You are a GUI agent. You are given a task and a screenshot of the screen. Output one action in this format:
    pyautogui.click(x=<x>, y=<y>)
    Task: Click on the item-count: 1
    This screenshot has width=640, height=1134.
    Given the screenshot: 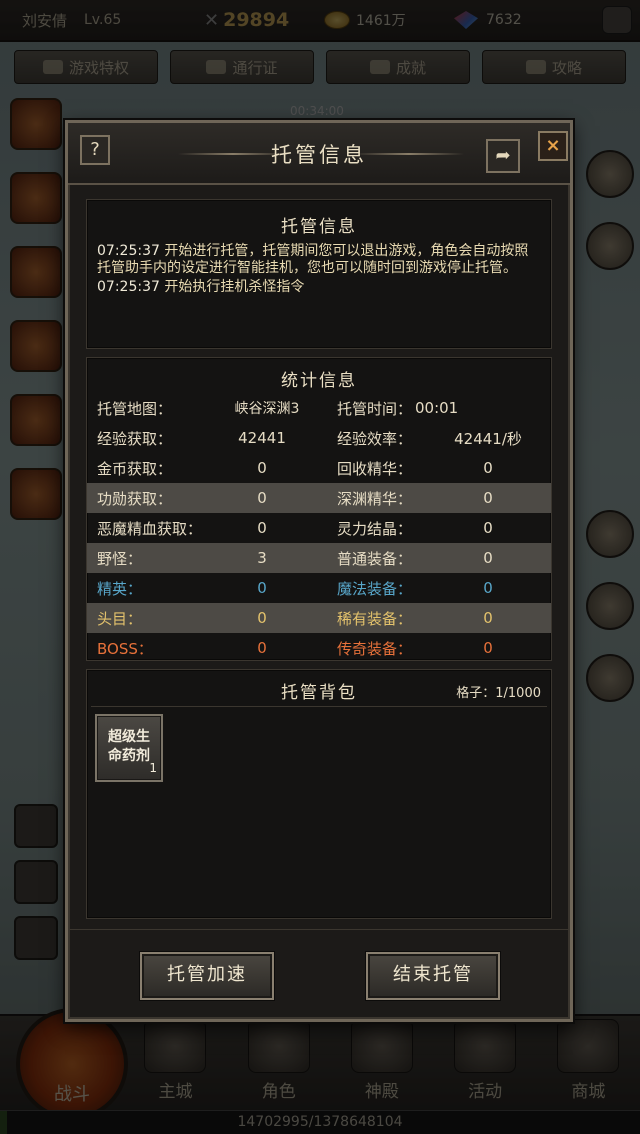 What is the action you would take?
    pyautogui.click(x=153, y=768)
    